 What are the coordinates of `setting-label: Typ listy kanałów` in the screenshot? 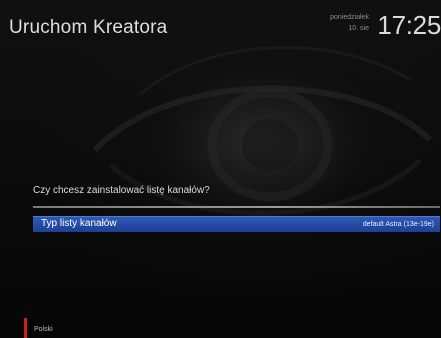 It's located at (79, 223).